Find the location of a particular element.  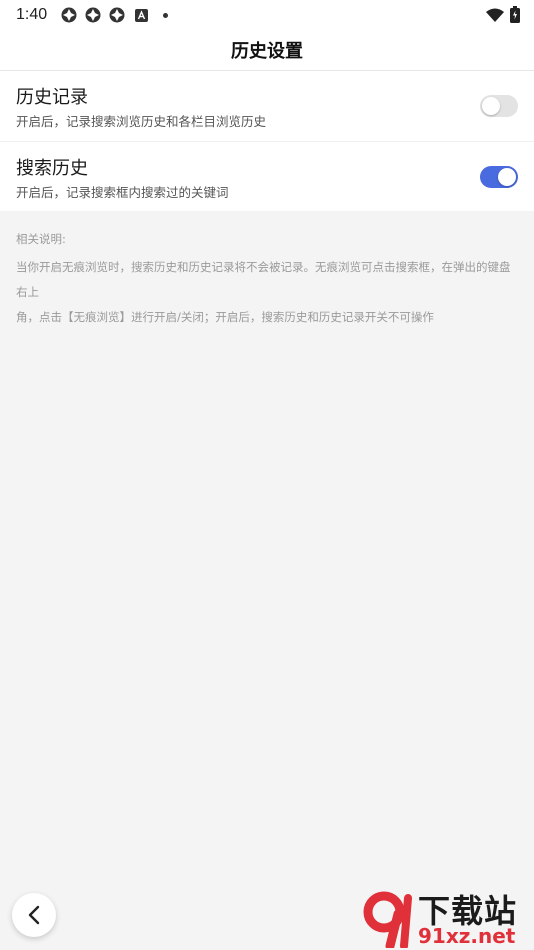

setting-row-history: 历史记录 开启后，记录搜索浏览历史和各栏目浏览历史 is located at coordinates (267, 106).